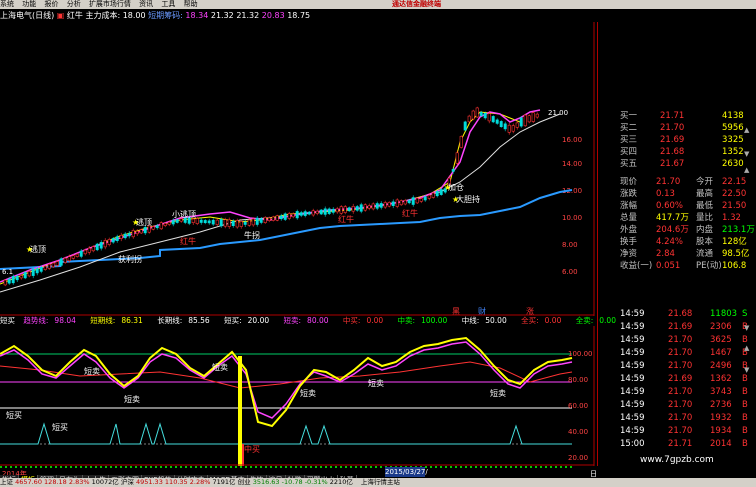 Image resolution: width=756 pixels, height=487 pixels. Describe the element at coordinates (705, 242) in the screenshot. I see `stat-label-2: 股本` at that location.